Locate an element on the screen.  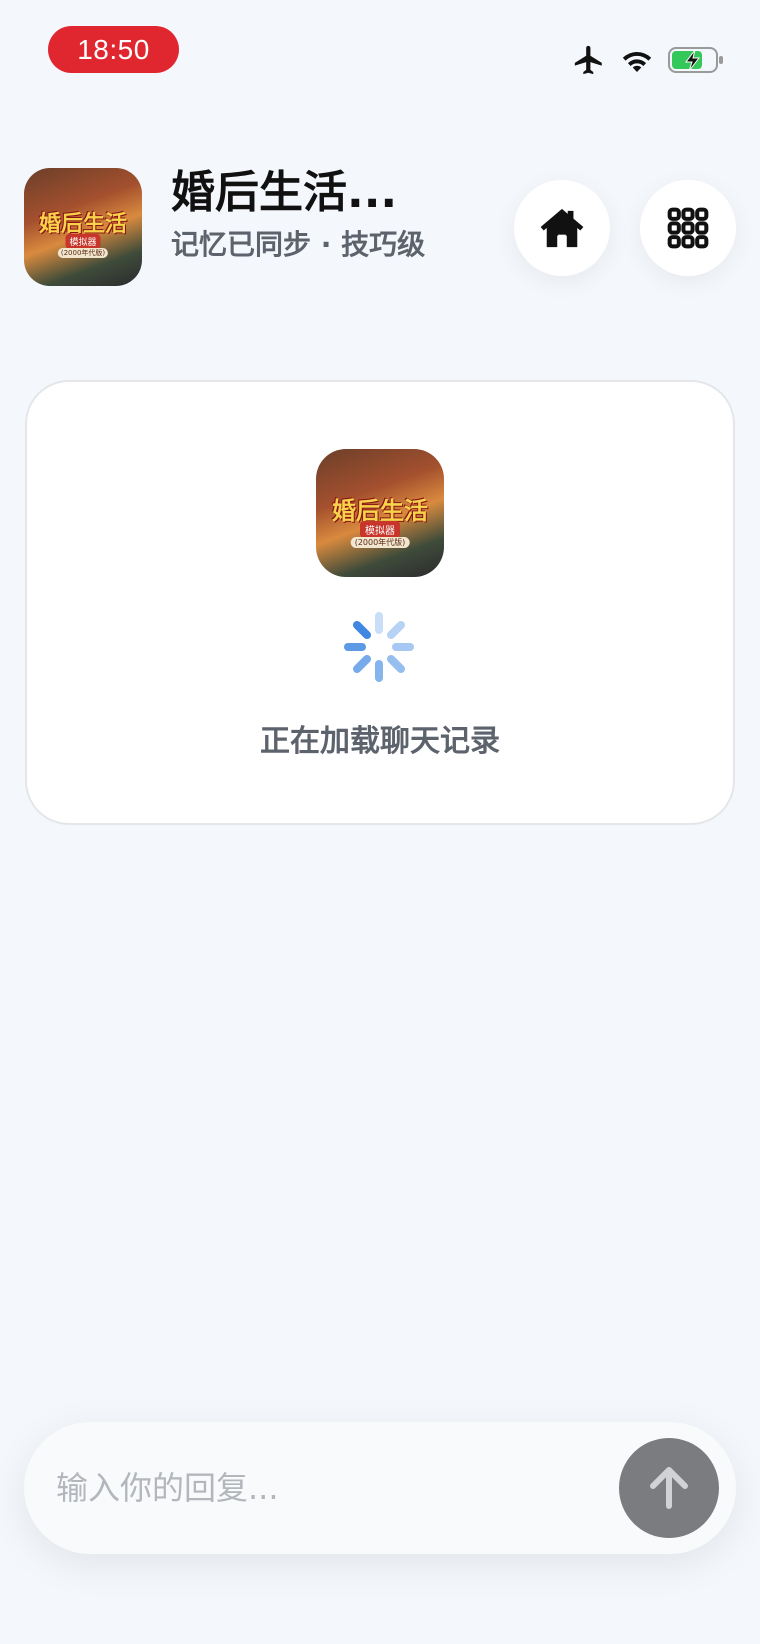
loading-spinner-icon is located at coordinates (379, 647).